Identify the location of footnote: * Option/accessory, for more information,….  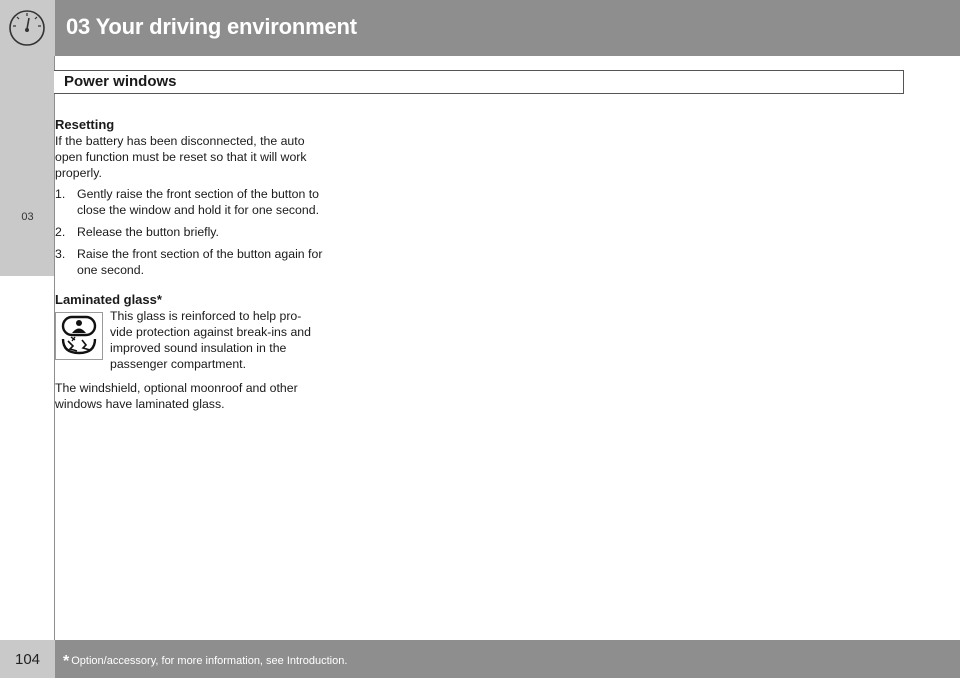
(205, 662).